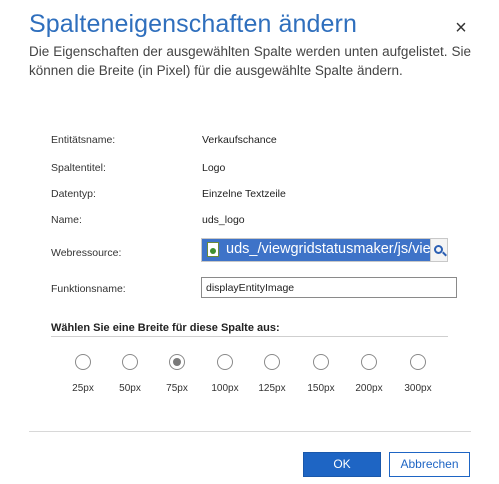 This screenshot has width=499, height=484. What do you see at coordinates (177, 362) in the screenshot?
I see `width-radio-75px` at bounding box center [177, 362].